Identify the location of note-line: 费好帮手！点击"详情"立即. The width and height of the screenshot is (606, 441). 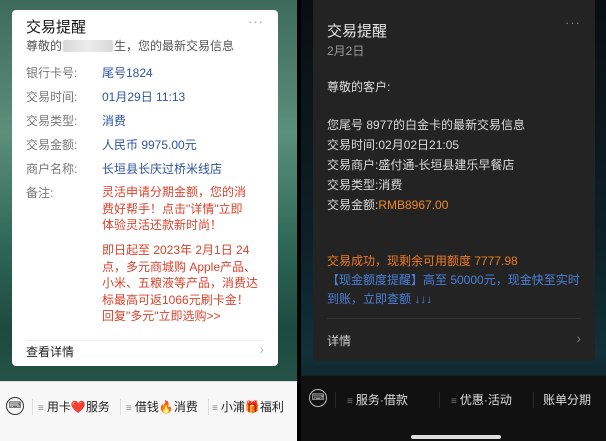
(172, 208).